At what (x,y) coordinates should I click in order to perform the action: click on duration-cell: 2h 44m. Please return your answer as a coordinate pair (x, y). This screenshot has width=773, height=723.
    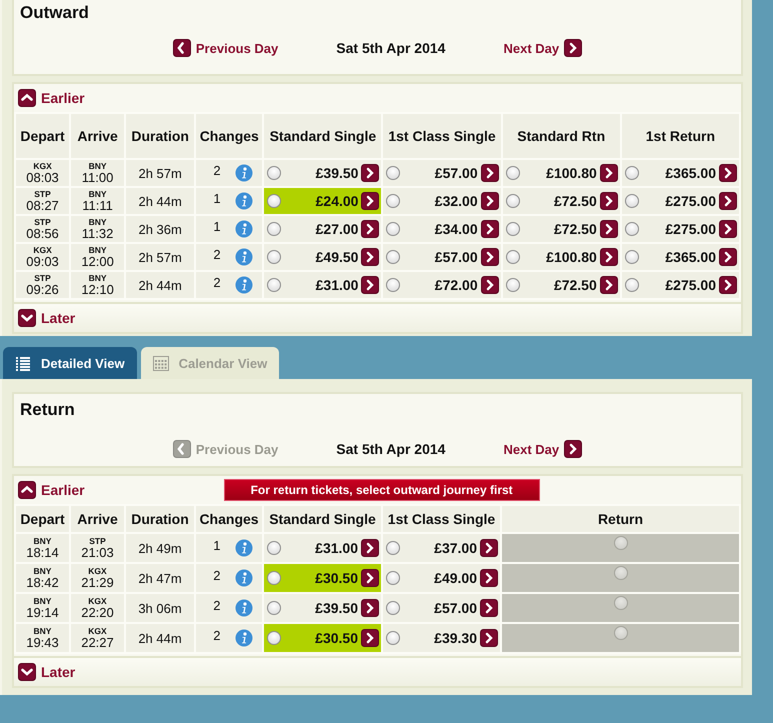
    Looking at the image, I should click on (160, 201).